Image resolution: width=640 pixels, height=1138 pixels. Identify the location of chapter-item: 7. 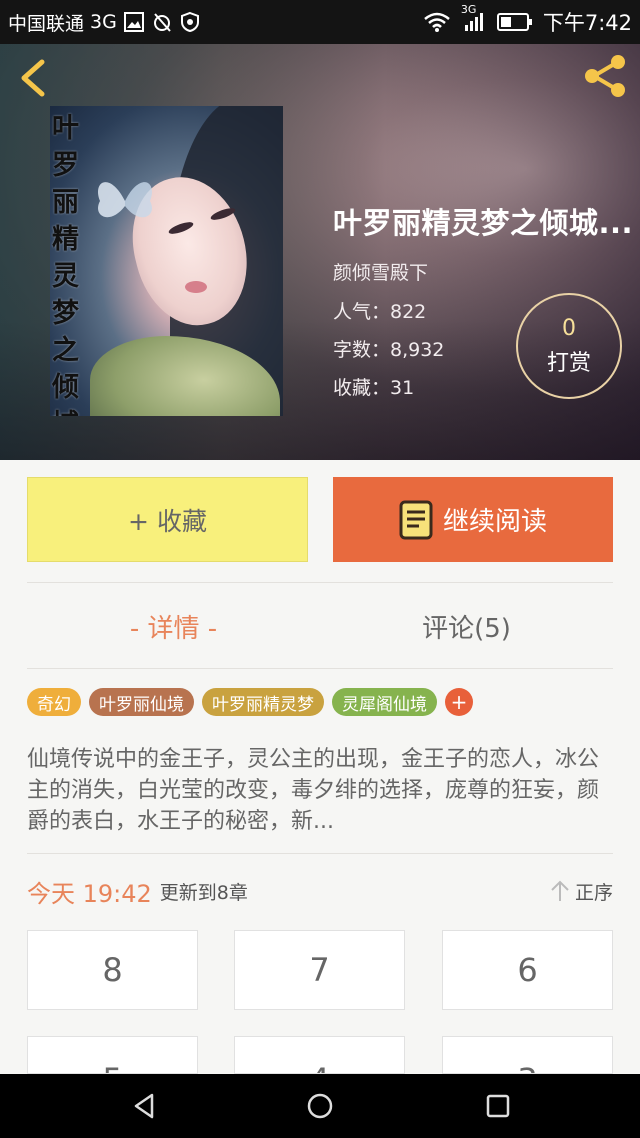
(319, 970).